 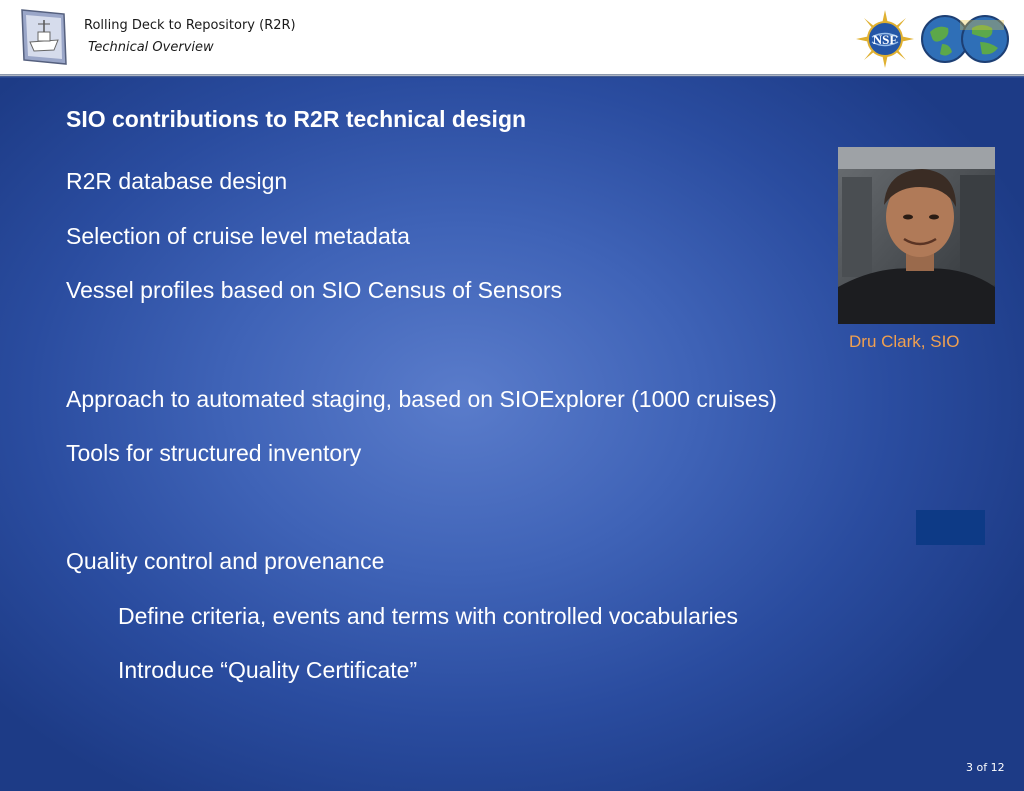 What do you see at coordinates (177, 181) in the screenshot?
I see `bullet-item: R2R database design` at bounding box center [177, 181].